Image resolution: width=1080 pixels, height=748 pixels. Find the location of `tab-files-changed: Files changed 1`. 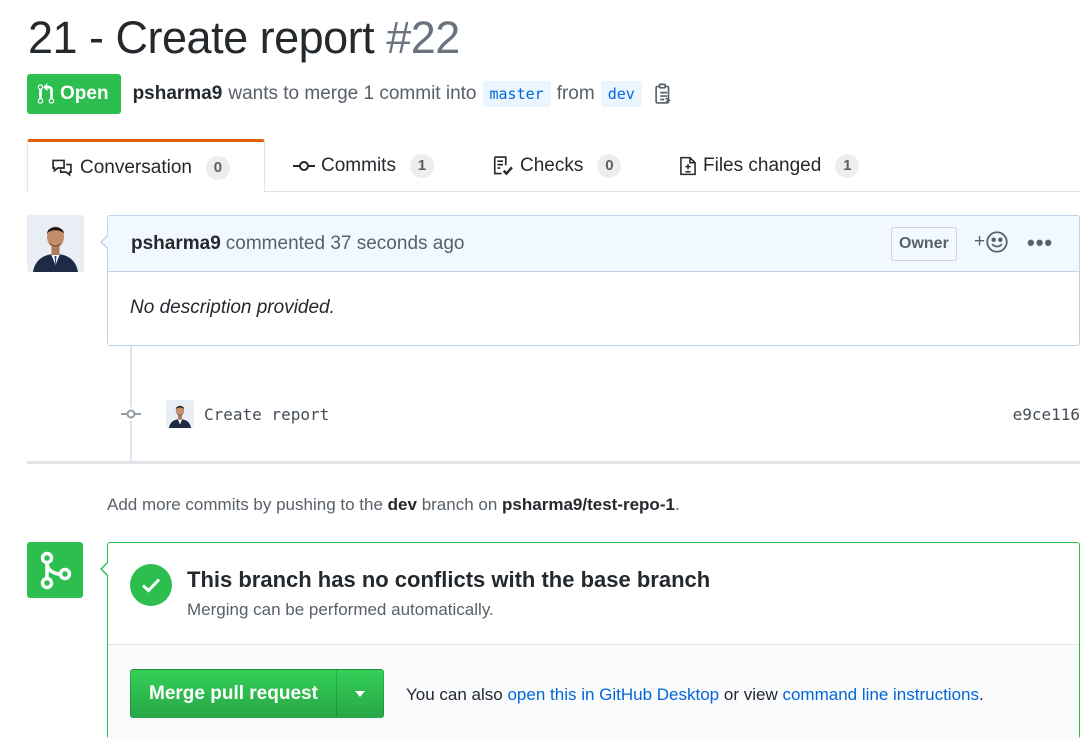

tab-files-changed: Files changed 1 is located at coordinates (769, 165).